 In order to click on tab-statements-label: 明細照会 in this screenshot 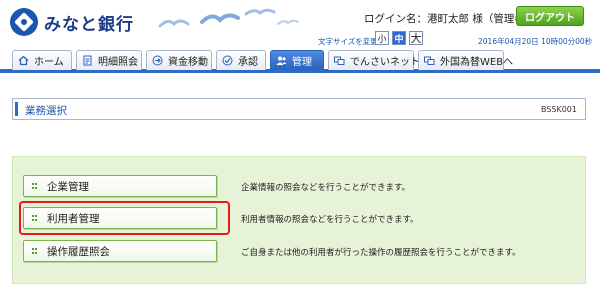, I will do `click(118, 62)`.